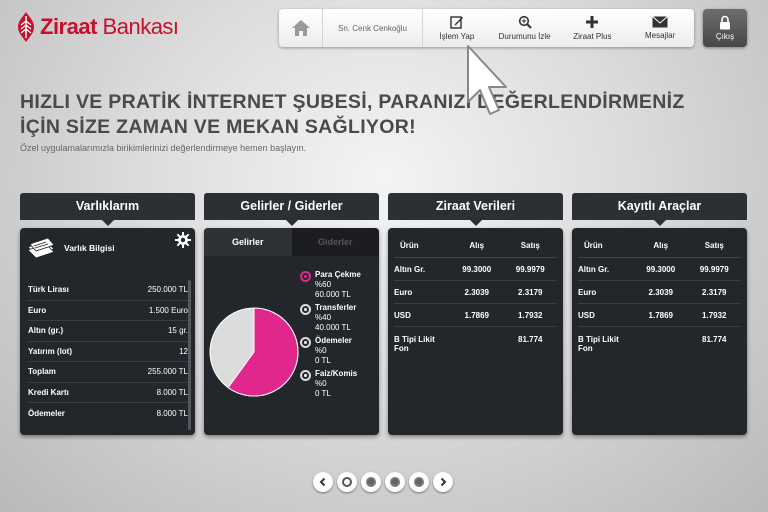  What do you see at coordinates (456, 22) in the screenshot?
I see `edit-icon` at bounding box center [456, 22].